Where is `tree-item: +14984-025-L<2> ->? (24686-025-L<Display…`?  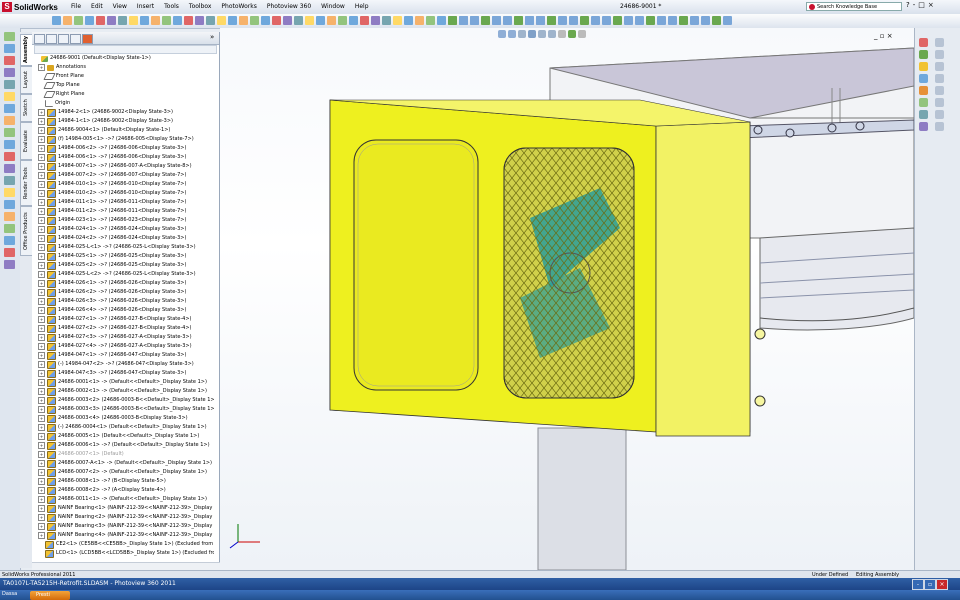
tree-item: +14984-025-L<2> ->? (24686-025-L<Display… is located at coordinates (117, 274).